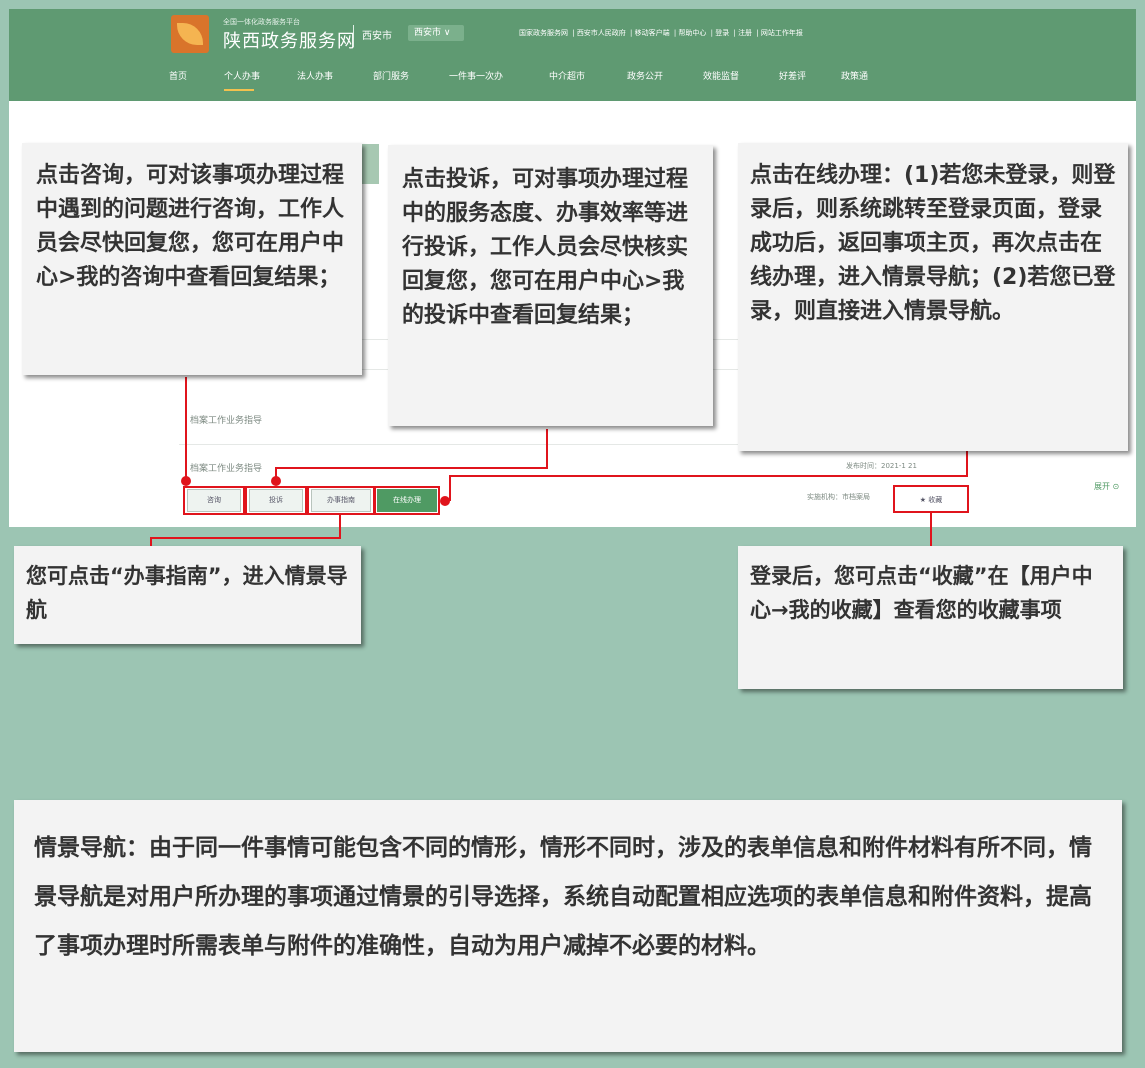 This screenshot has height=1068, width=1145. What do you see at coordinates (214, 500) in the screenshot?
I see `highlight-consult` at bounding box center [214, 500].